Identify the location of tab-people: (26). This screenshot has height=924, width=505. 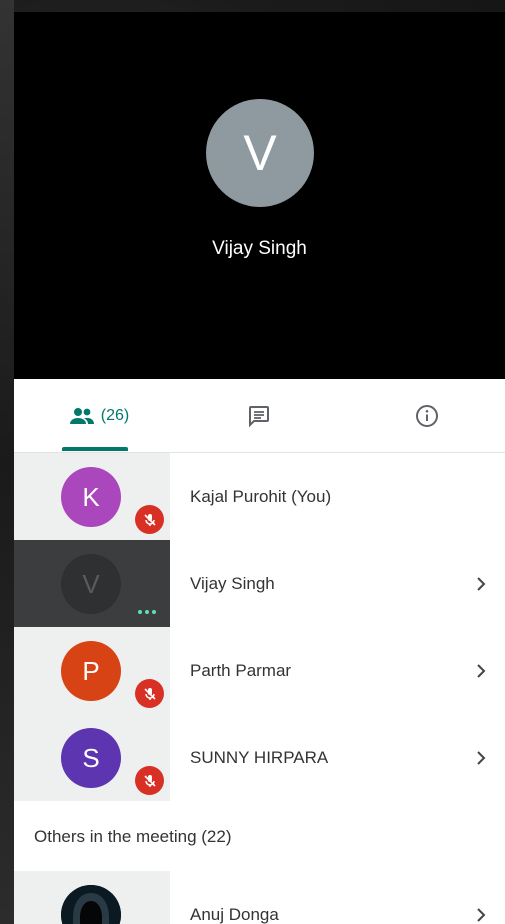
(99, 415).